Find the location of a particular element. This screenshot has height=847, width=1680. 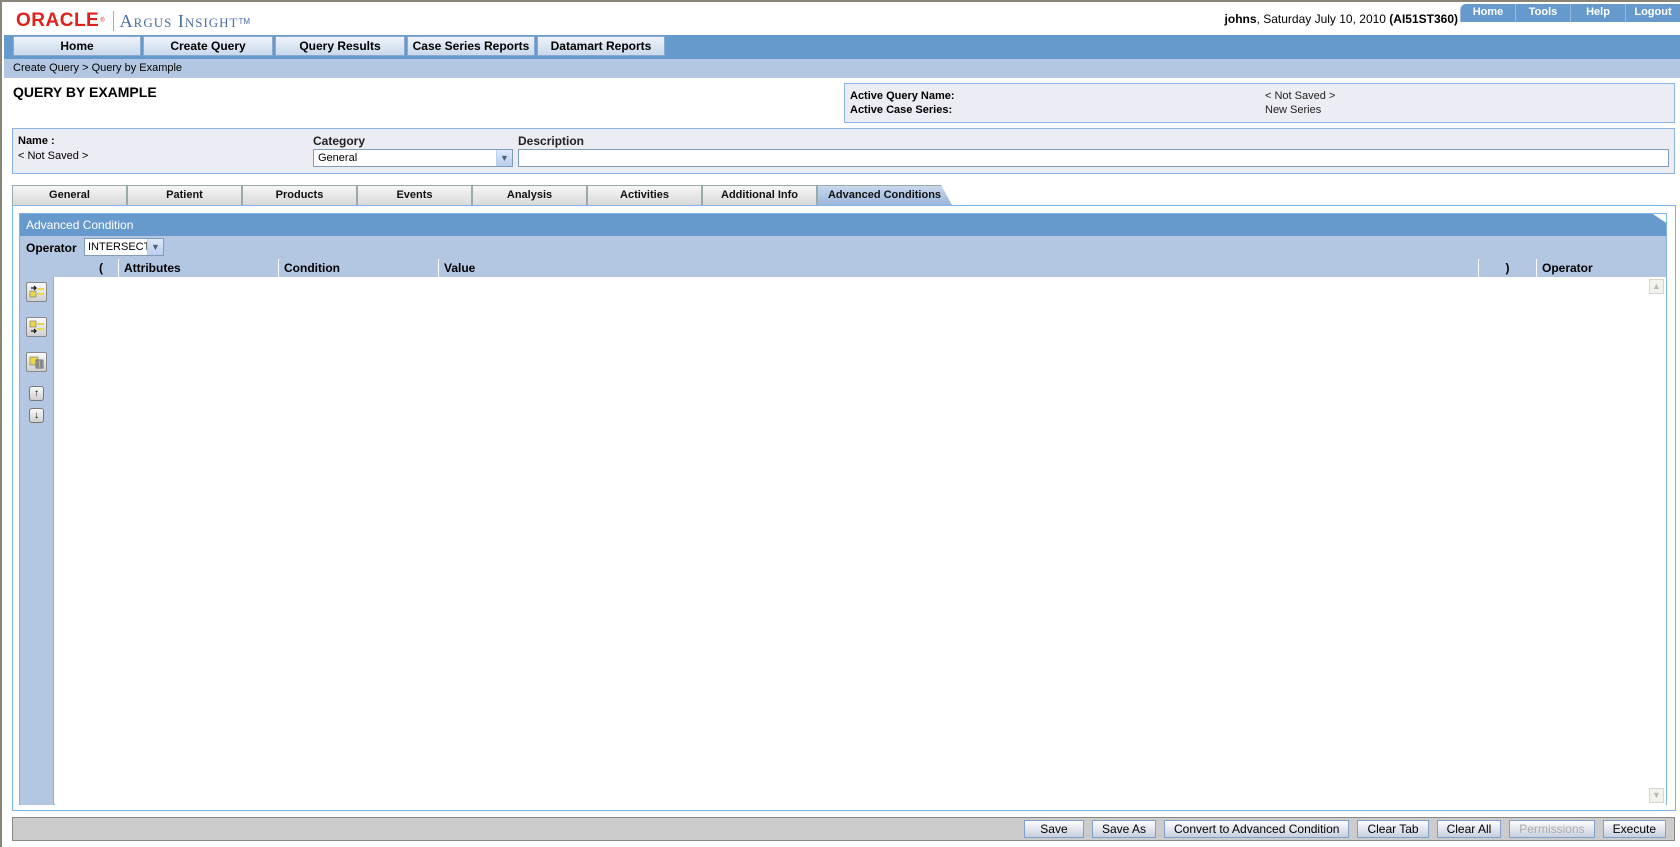

nav-create-query: Create Query is located at coordinates (208, 46).